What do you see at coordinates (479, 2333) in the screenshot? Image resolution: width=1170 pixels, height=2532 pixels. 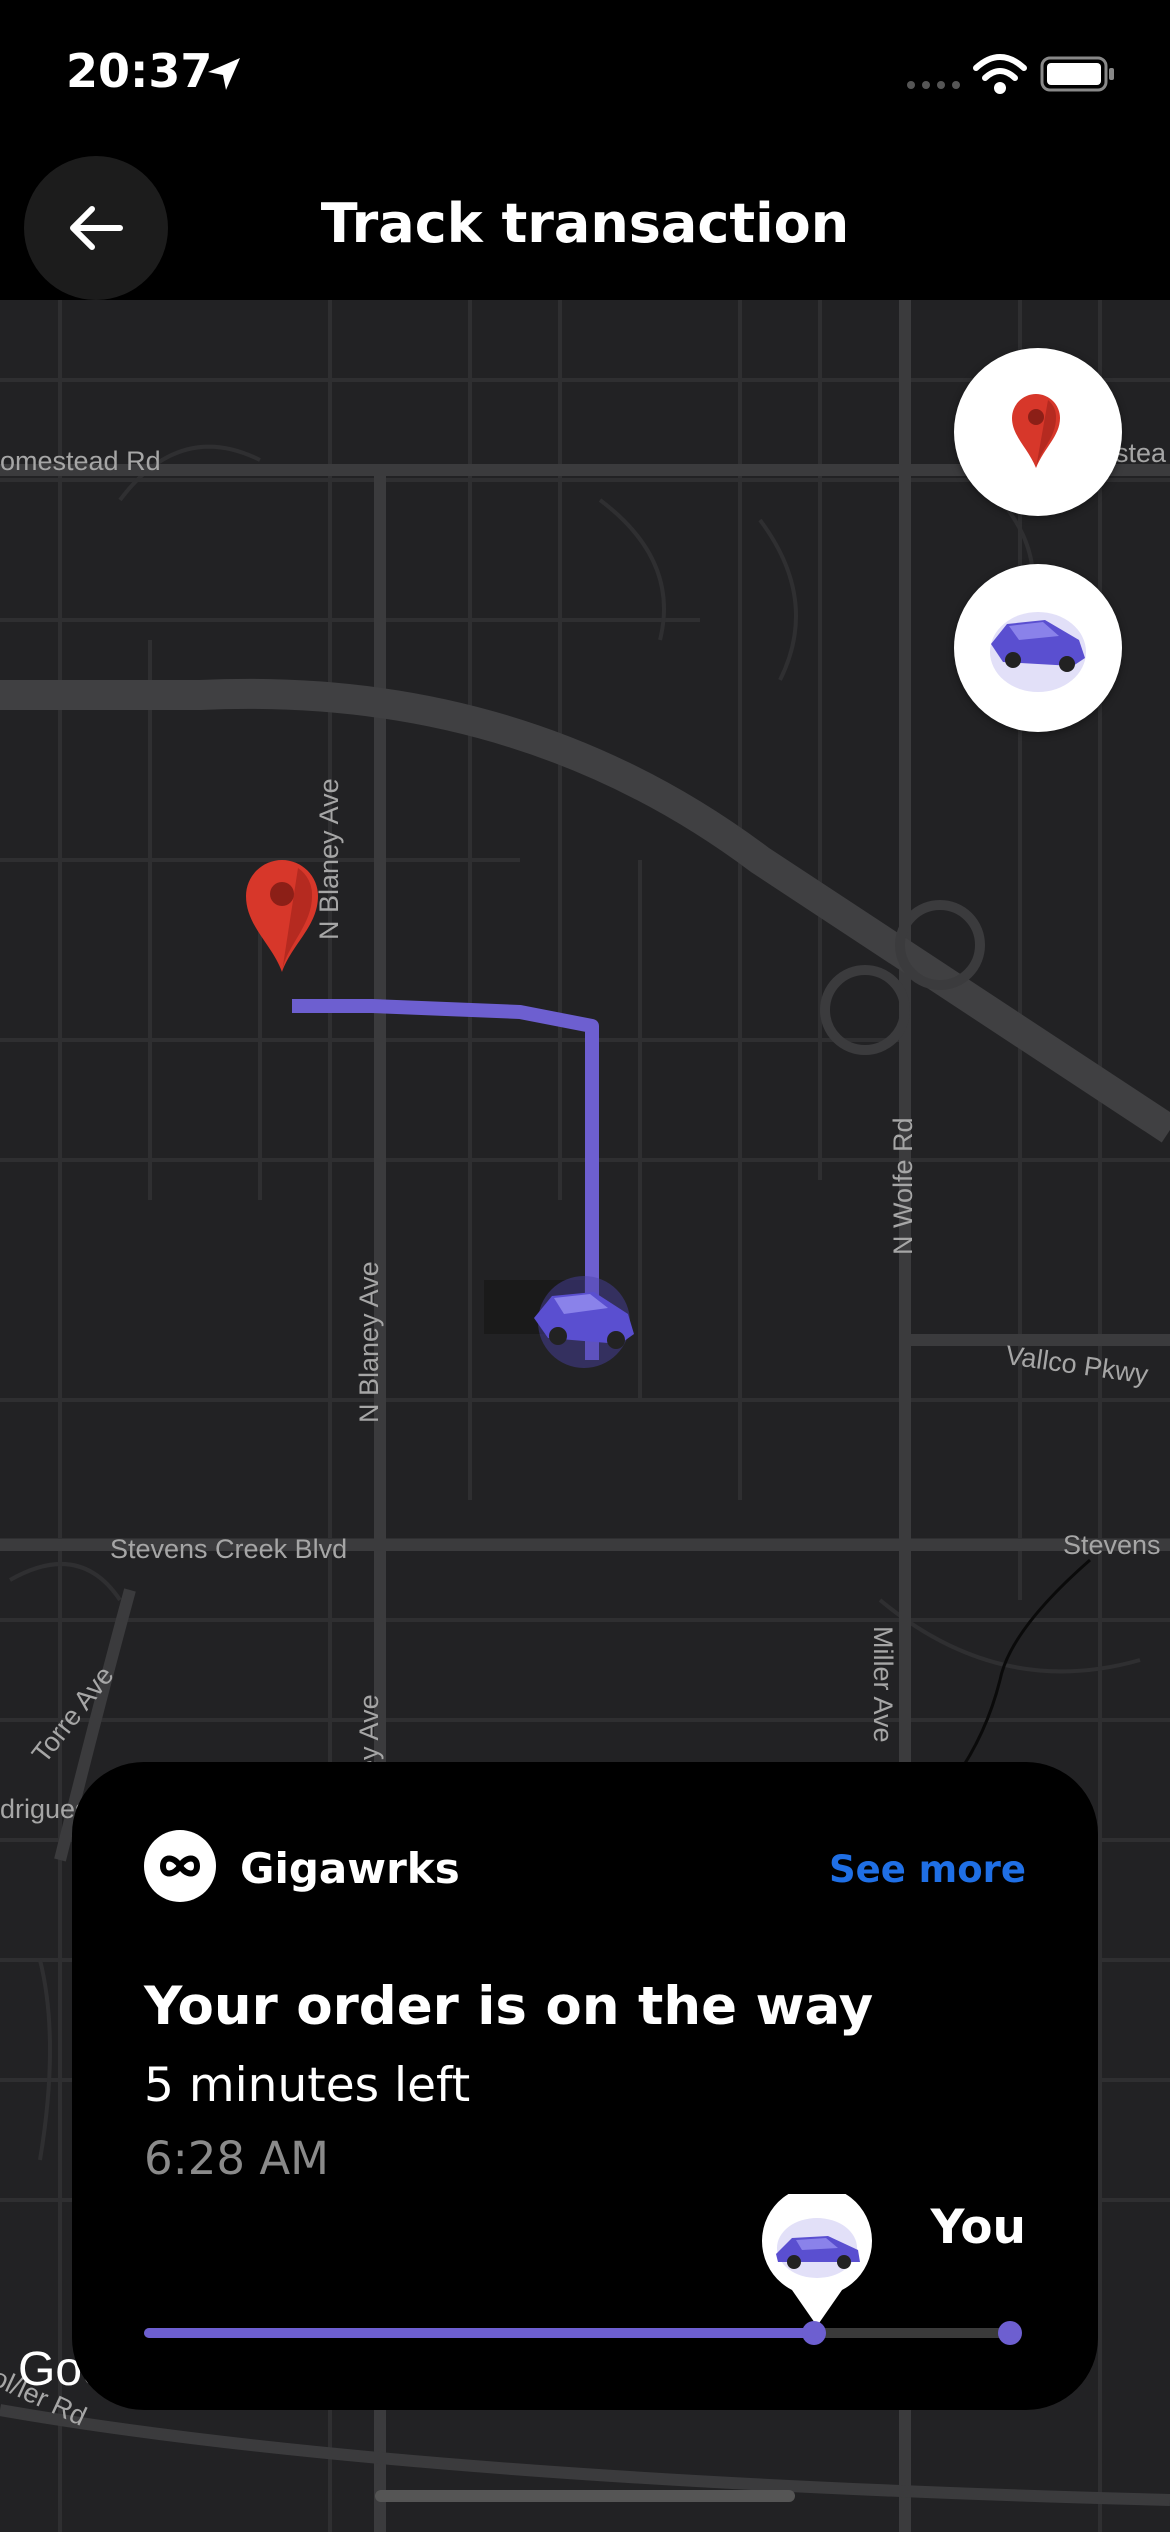 I see `progress-fill` at bounding box center [479, 2333].